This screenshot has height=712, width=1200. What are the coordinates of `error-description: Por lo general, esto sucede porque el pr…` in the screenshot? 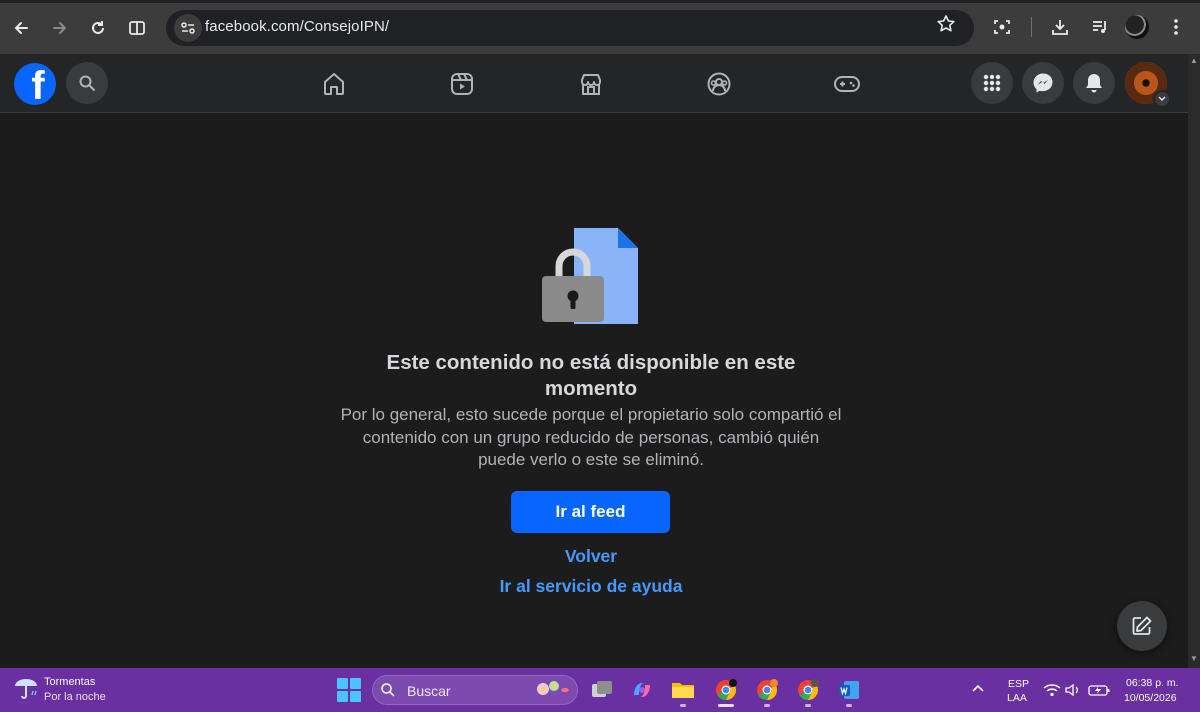 It's located at (591, 437).